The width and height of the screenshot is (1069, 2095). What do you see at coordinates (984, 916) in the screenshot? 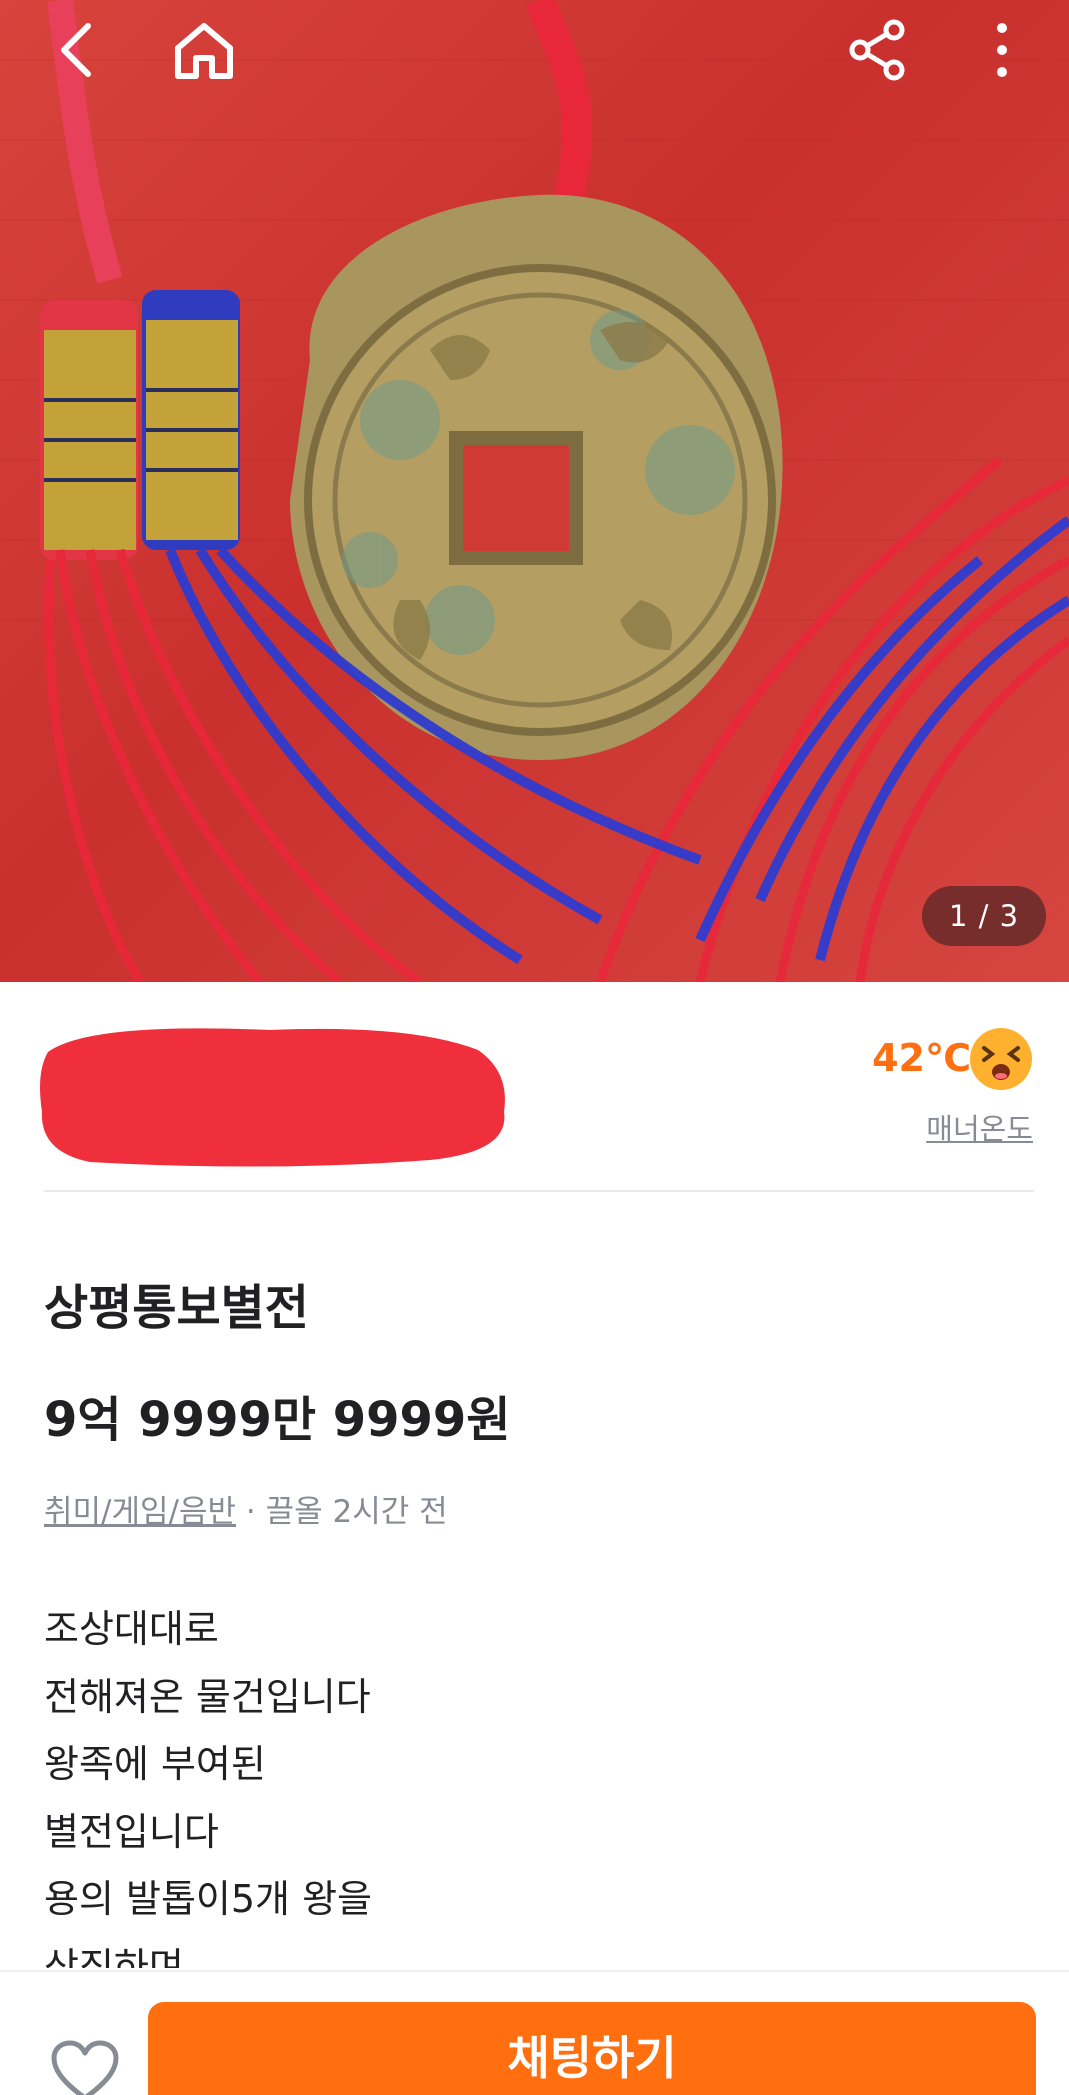
I see `image-counter: 1 / 3` at bounding box center [984, 916].